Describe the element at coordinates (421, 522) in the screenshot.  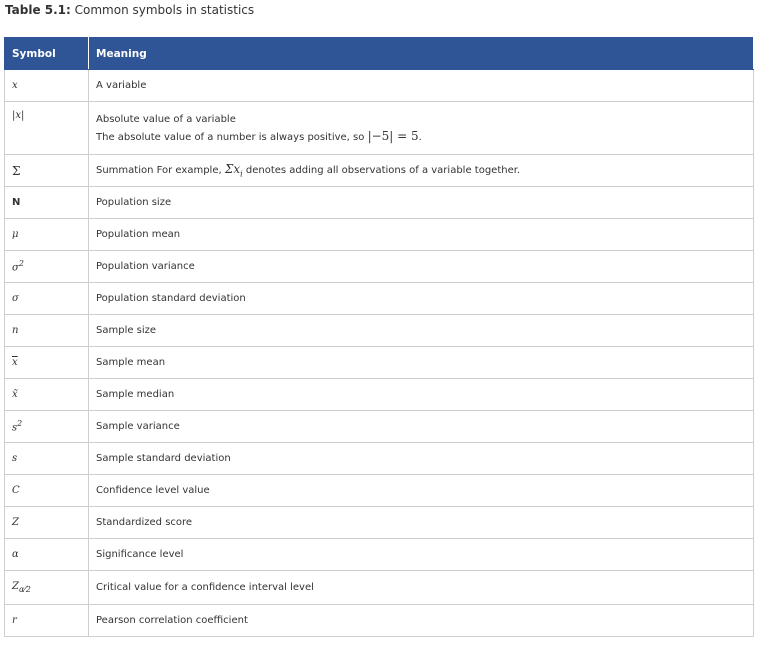
I see `meaning-cell: Standardized score` at that location.